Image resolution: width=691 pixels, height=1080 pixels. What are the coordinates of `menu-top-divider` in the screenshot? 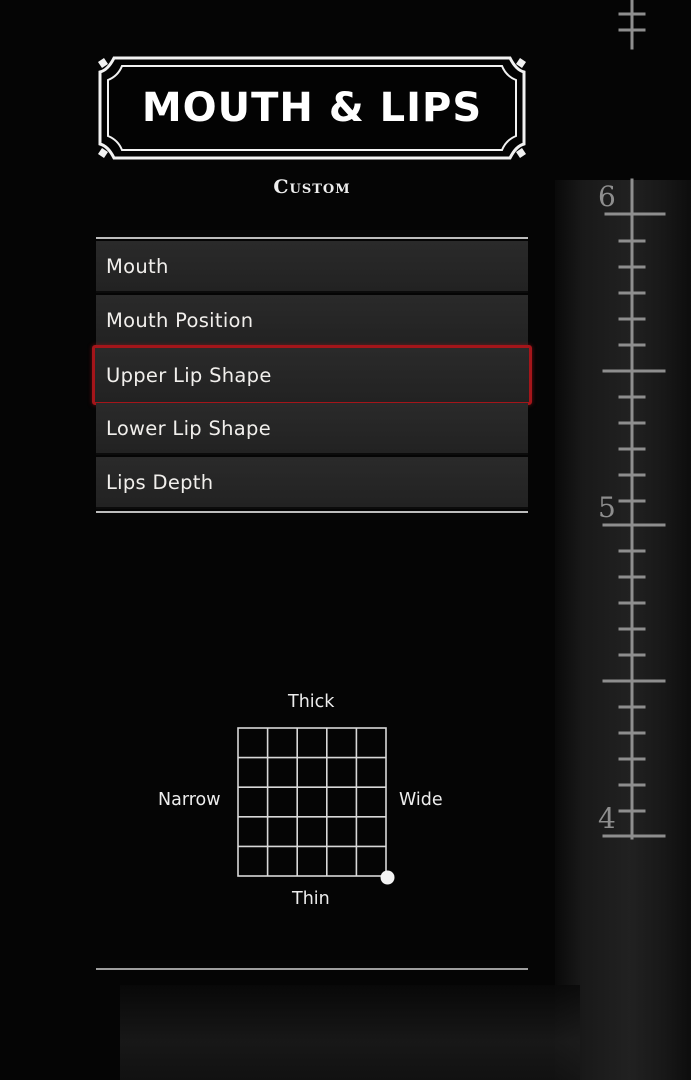 It's located at (312, 238).